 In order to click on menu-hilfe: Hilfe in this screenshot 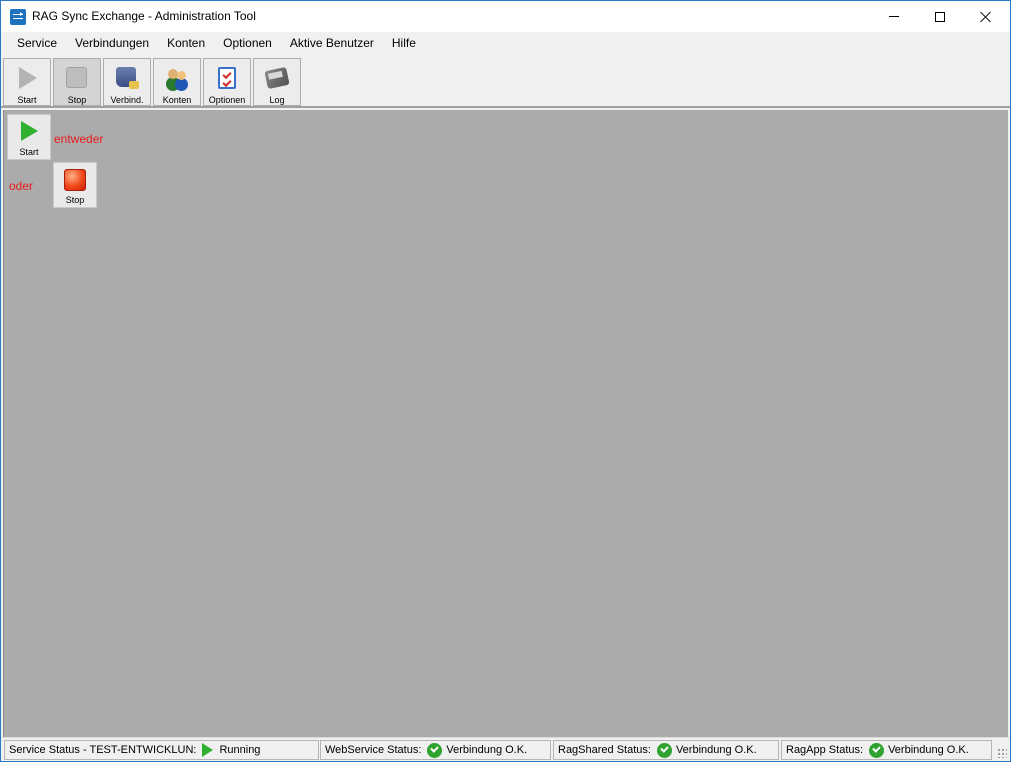, I will do `click(404, 44)`.